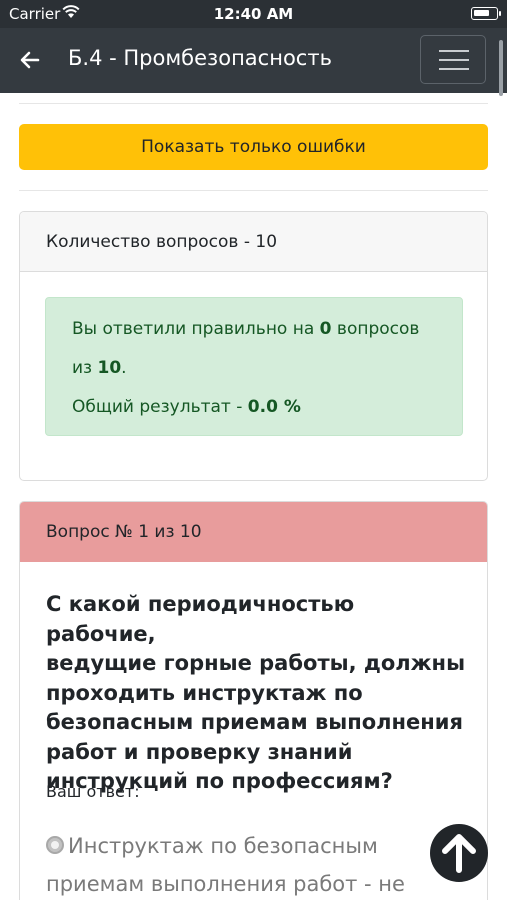 The width and height of the screenshot is (507, 900). Describe the element at coordinates (253, 242) in the screenshot. I see `summary-header: Количество вопросов - 10` at that location.